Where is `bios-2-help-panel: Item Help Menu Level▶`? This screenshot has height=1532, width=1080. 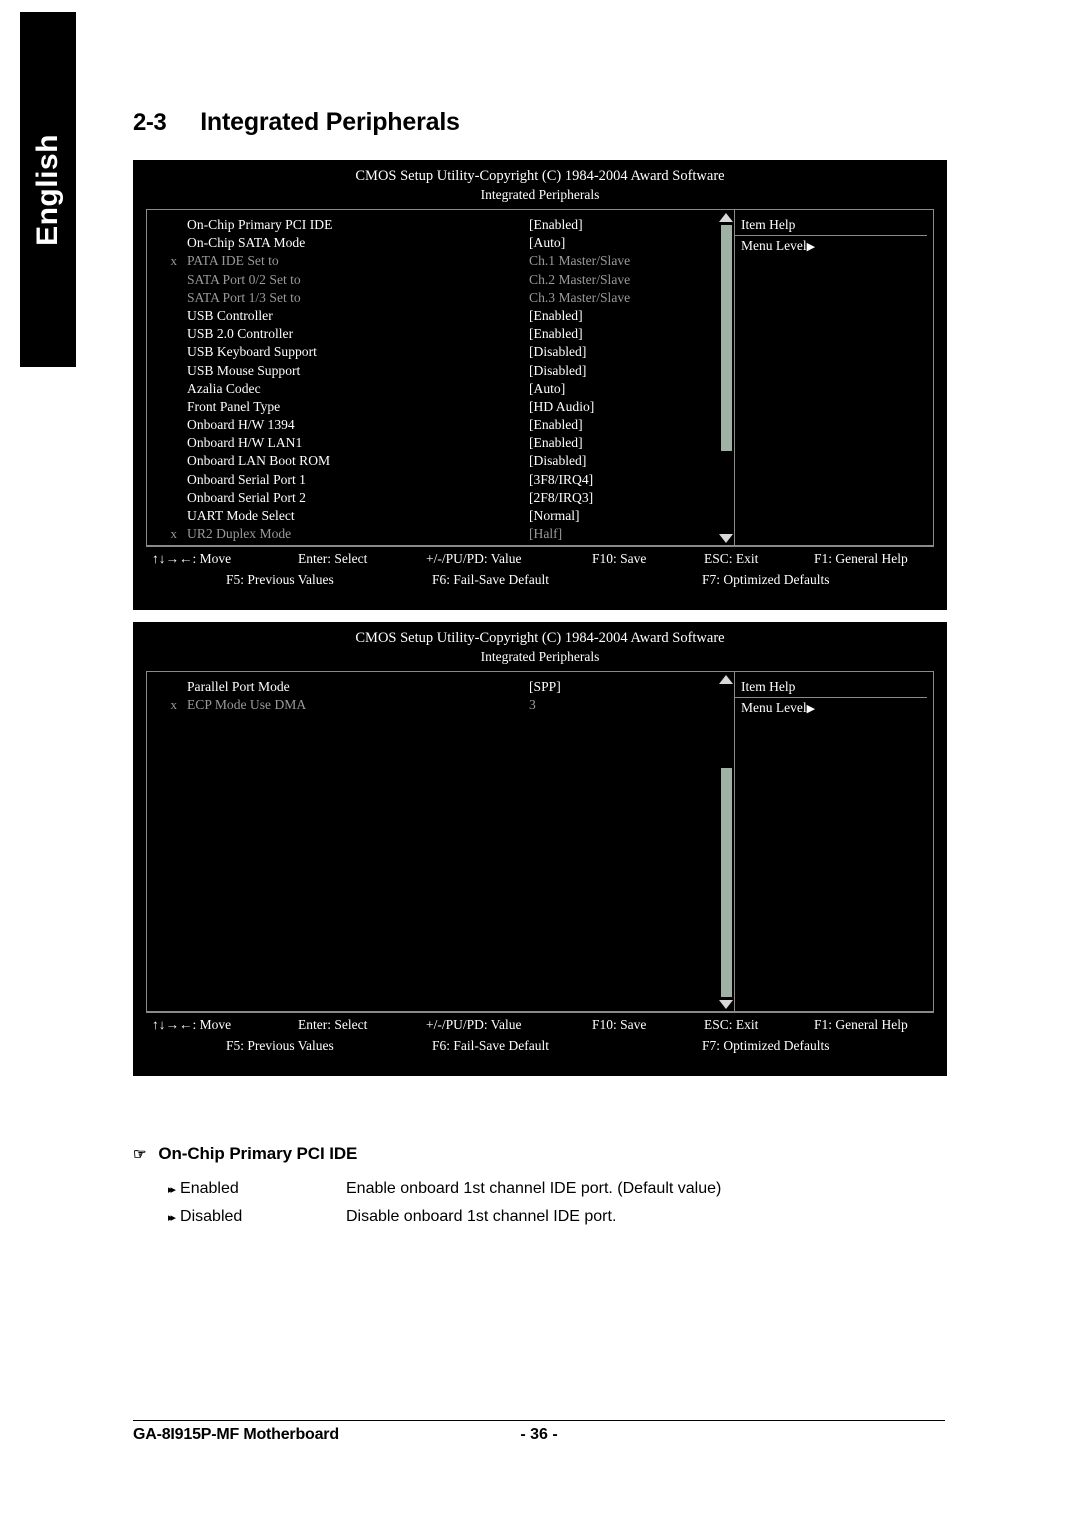
bios-2-help-panel: Item Help Menu Level▶ is located at coordinates (834, 842).